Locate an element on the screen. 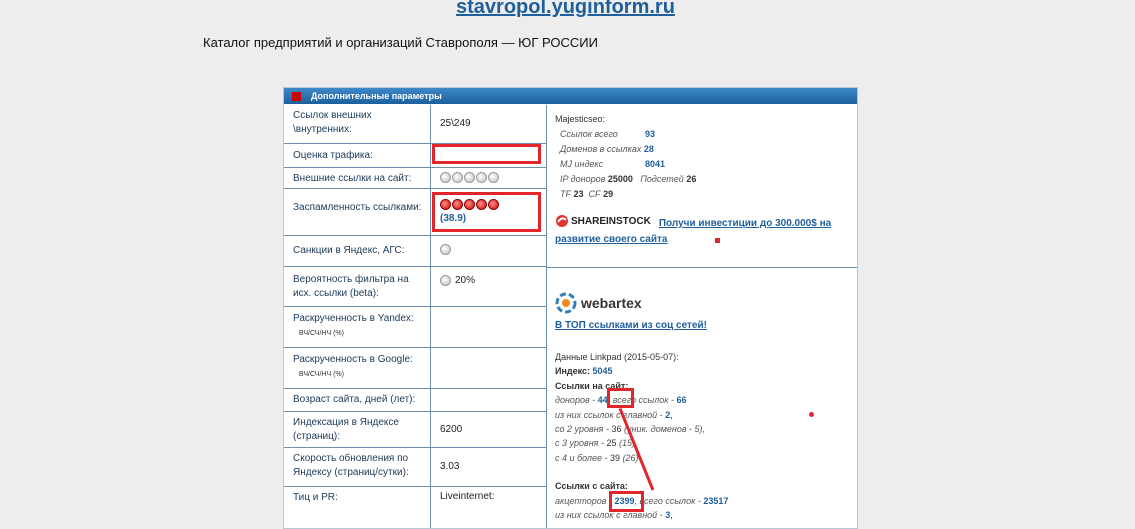 The width and height of the screenshot is (1135, 529). table-row: Тиц и PR: Liveinternet: is located at coordinates (415, 502).